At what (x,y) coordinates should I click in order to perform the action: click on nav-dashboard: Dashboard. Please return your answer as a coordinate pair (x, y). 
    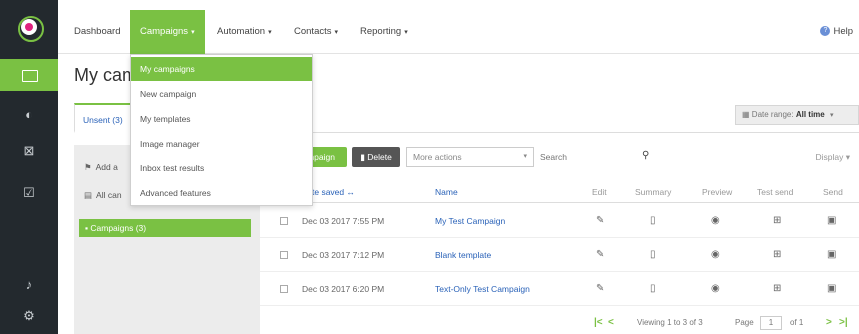
    Looking at the image, I should click on (97, 32).